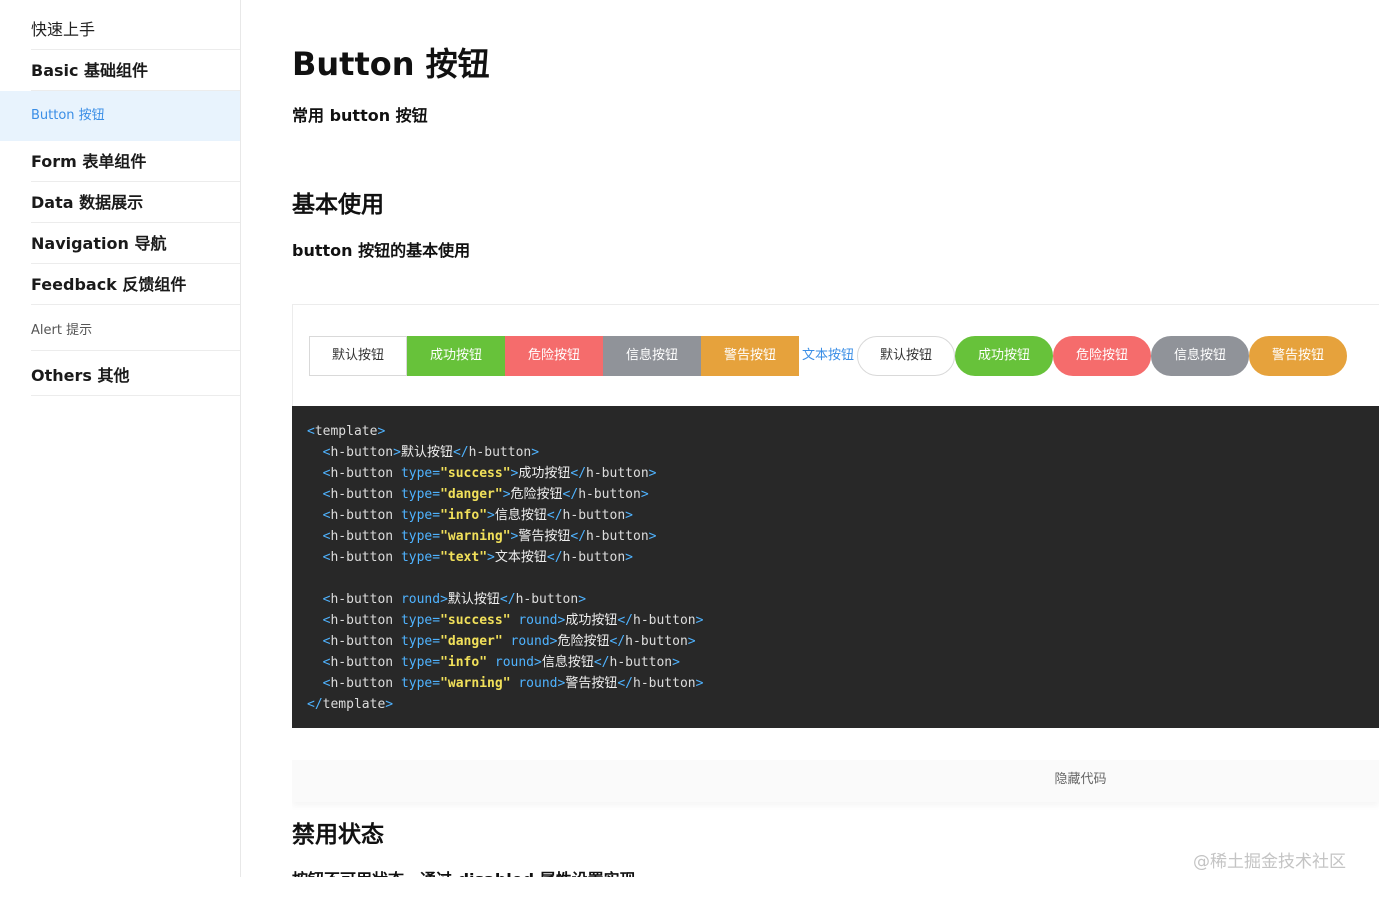 This screenshot has height=897, width=1379. Describe the element at coordinates (135, 29) in the screenshot. I see `sidebar-item-quick-start: 快速上手` at that location.